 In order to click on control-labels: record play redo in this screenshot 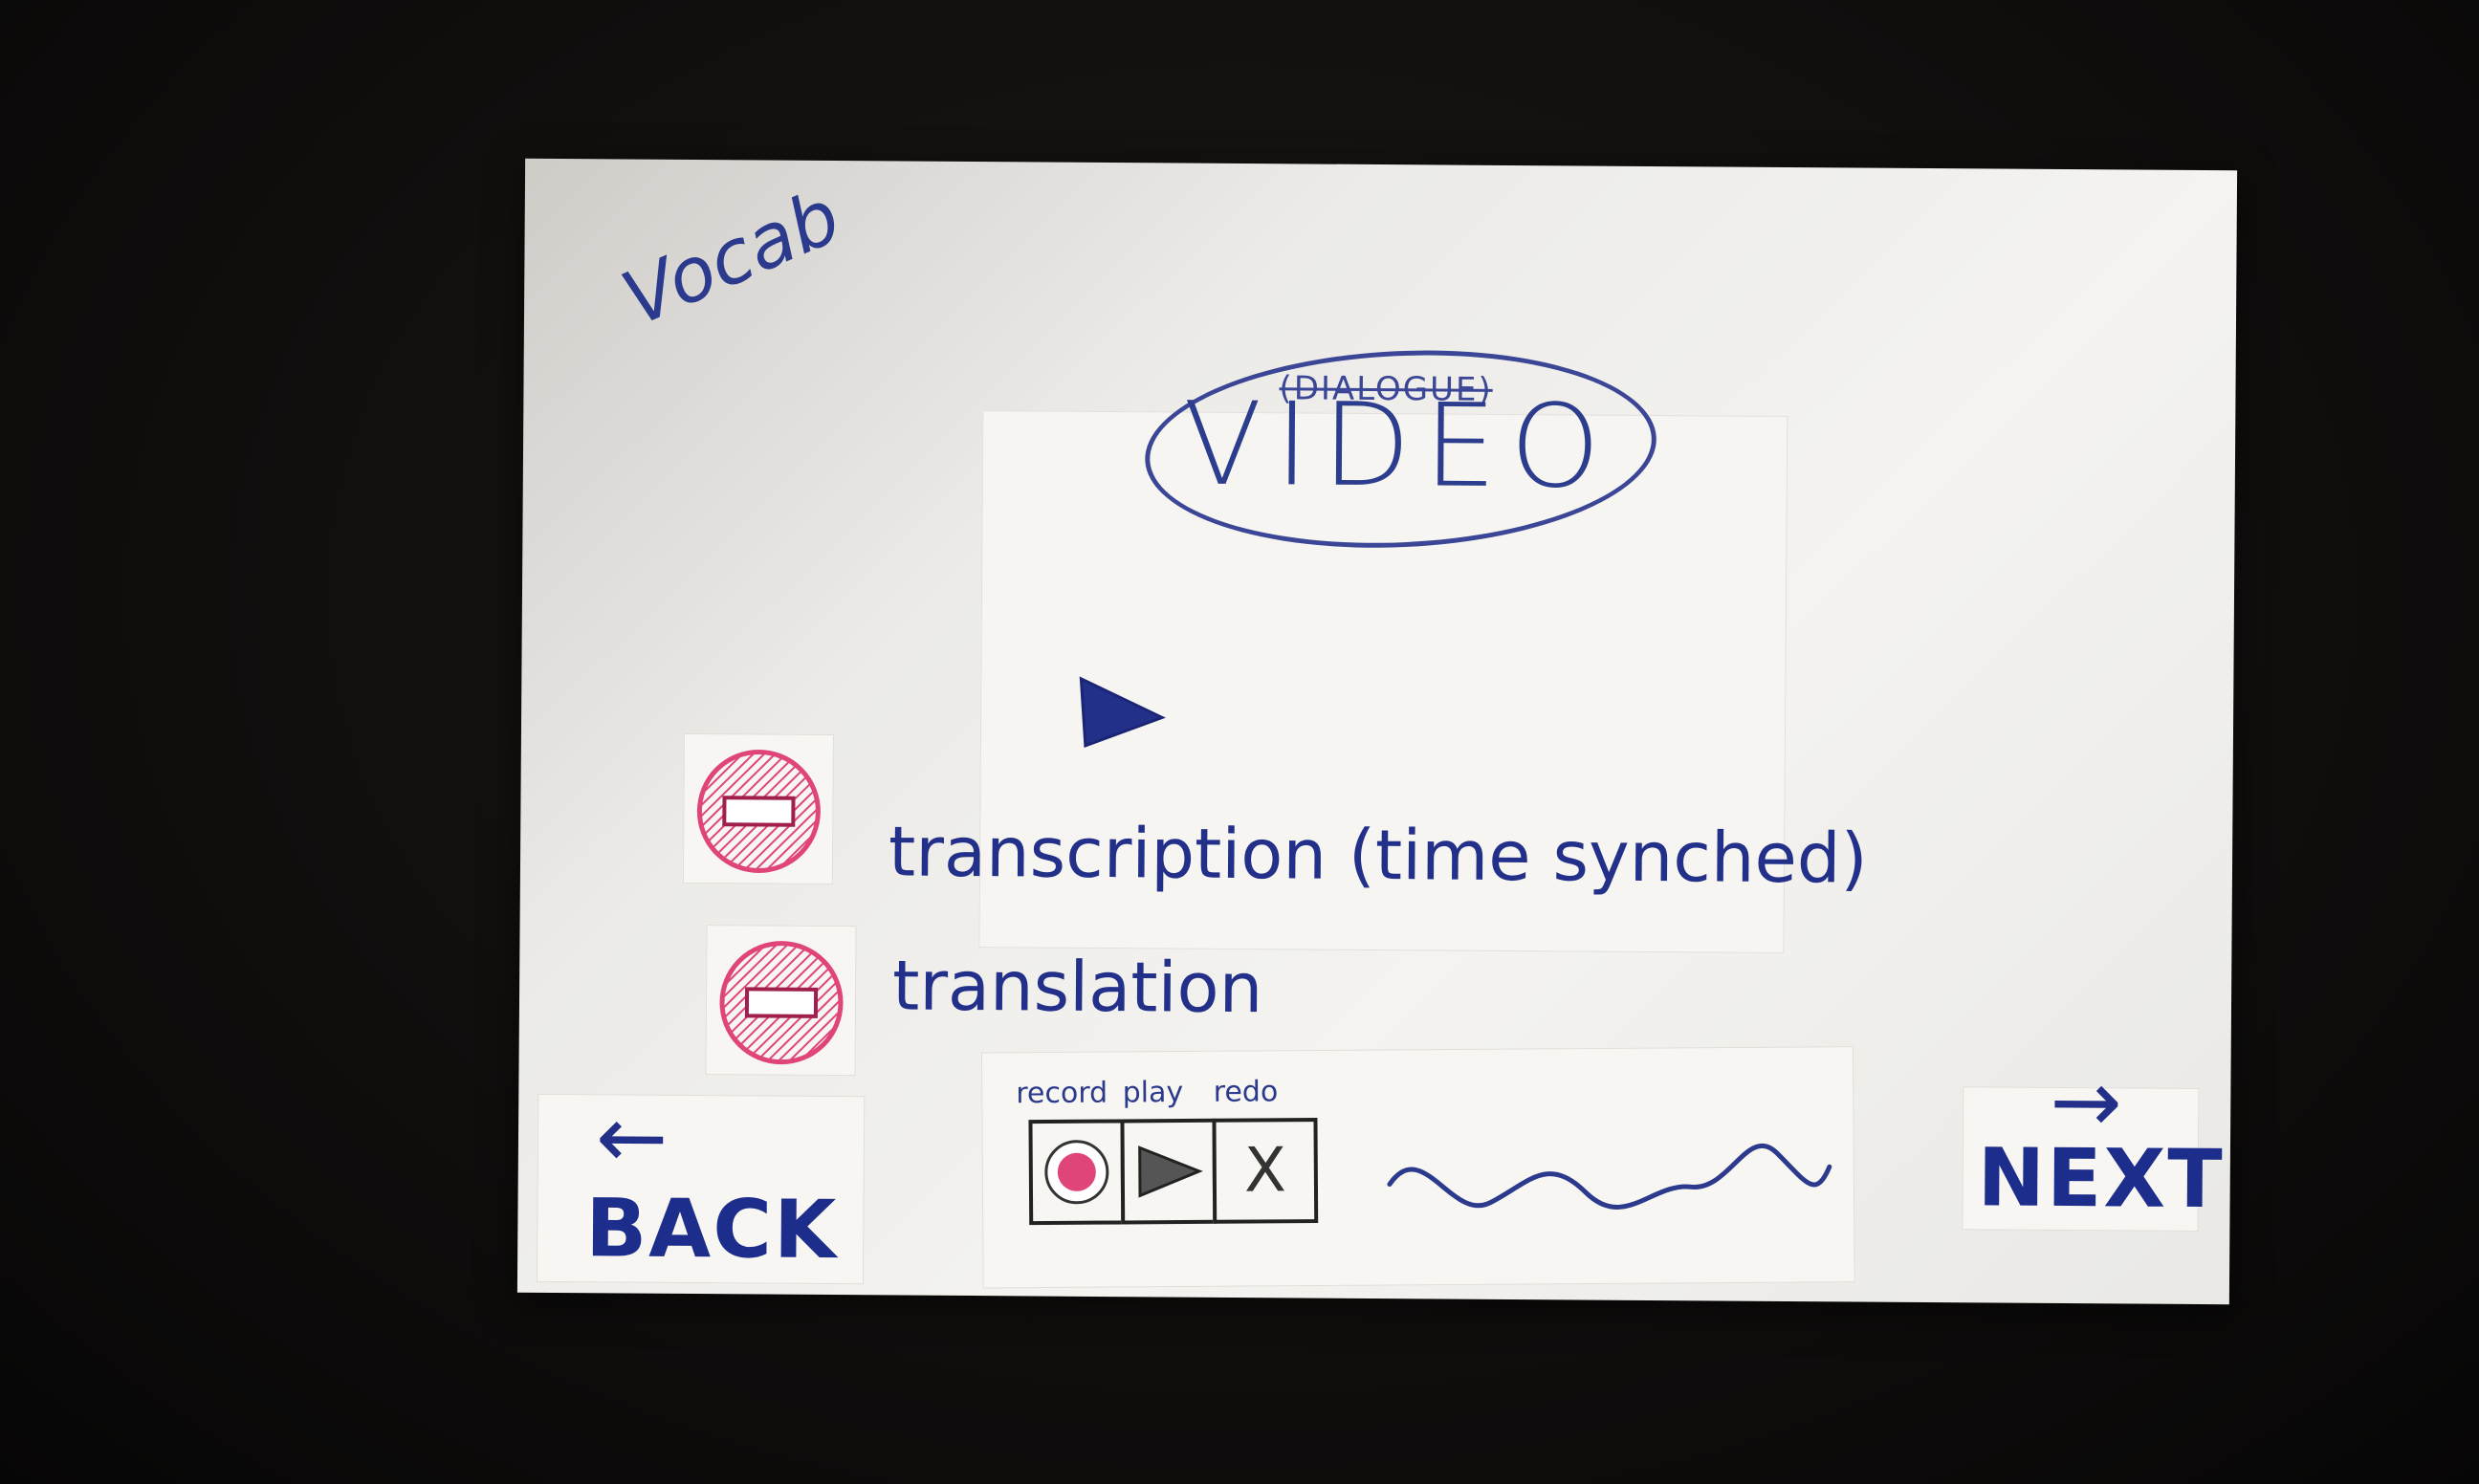, I will do `click(1147, 1092)`.